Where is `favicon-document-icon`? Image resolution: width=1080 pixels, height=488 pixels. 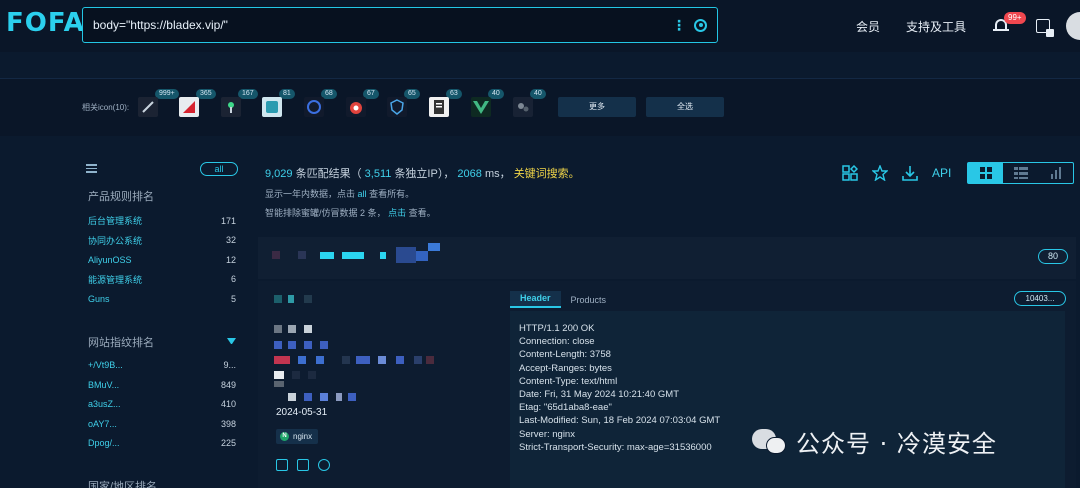 favicon-document-icon is located at coordinates (439, 107).